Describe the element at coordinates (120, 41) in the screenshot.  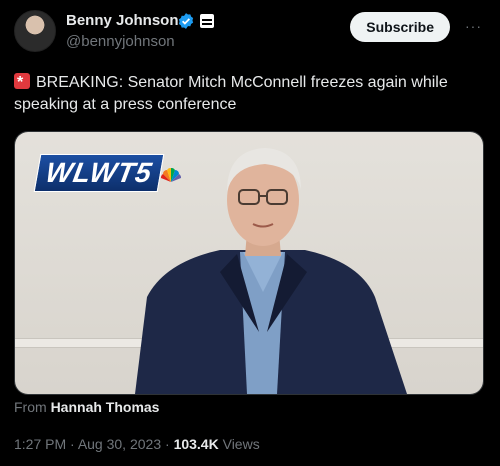
I see `author-handle: @bennyjohnson` at that location.